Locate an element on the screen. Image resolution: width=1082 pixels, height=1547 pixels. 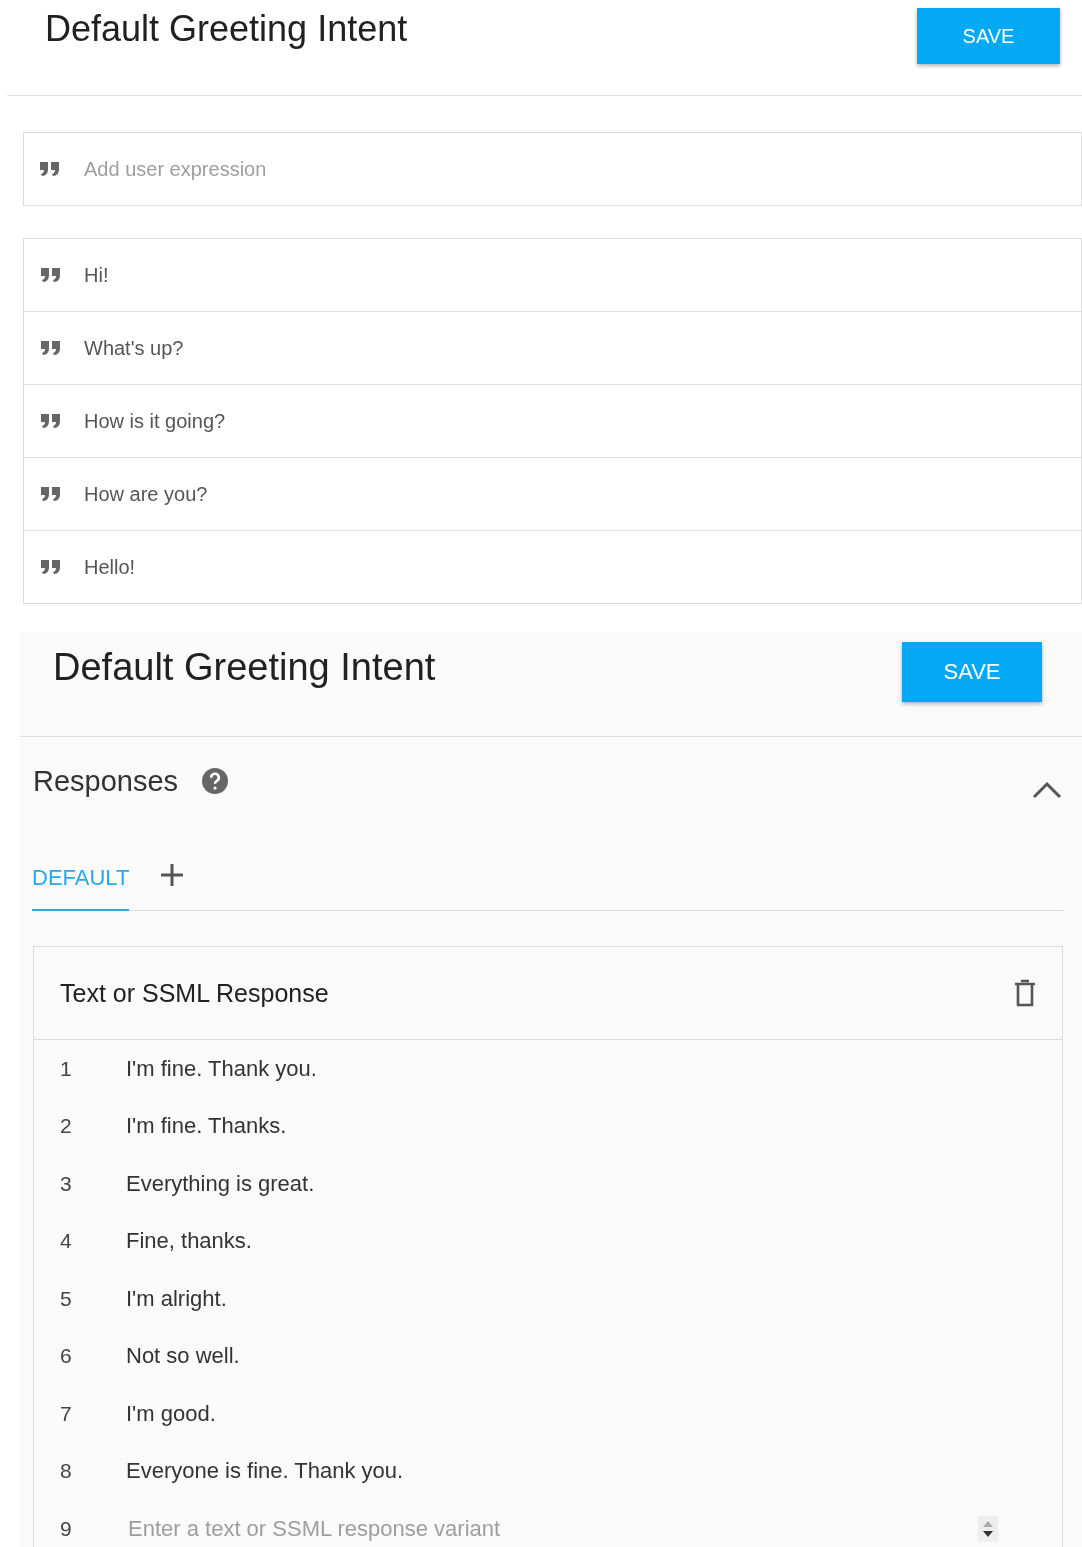
training-phrase: How is it going? is located at coordinates (155, 421).